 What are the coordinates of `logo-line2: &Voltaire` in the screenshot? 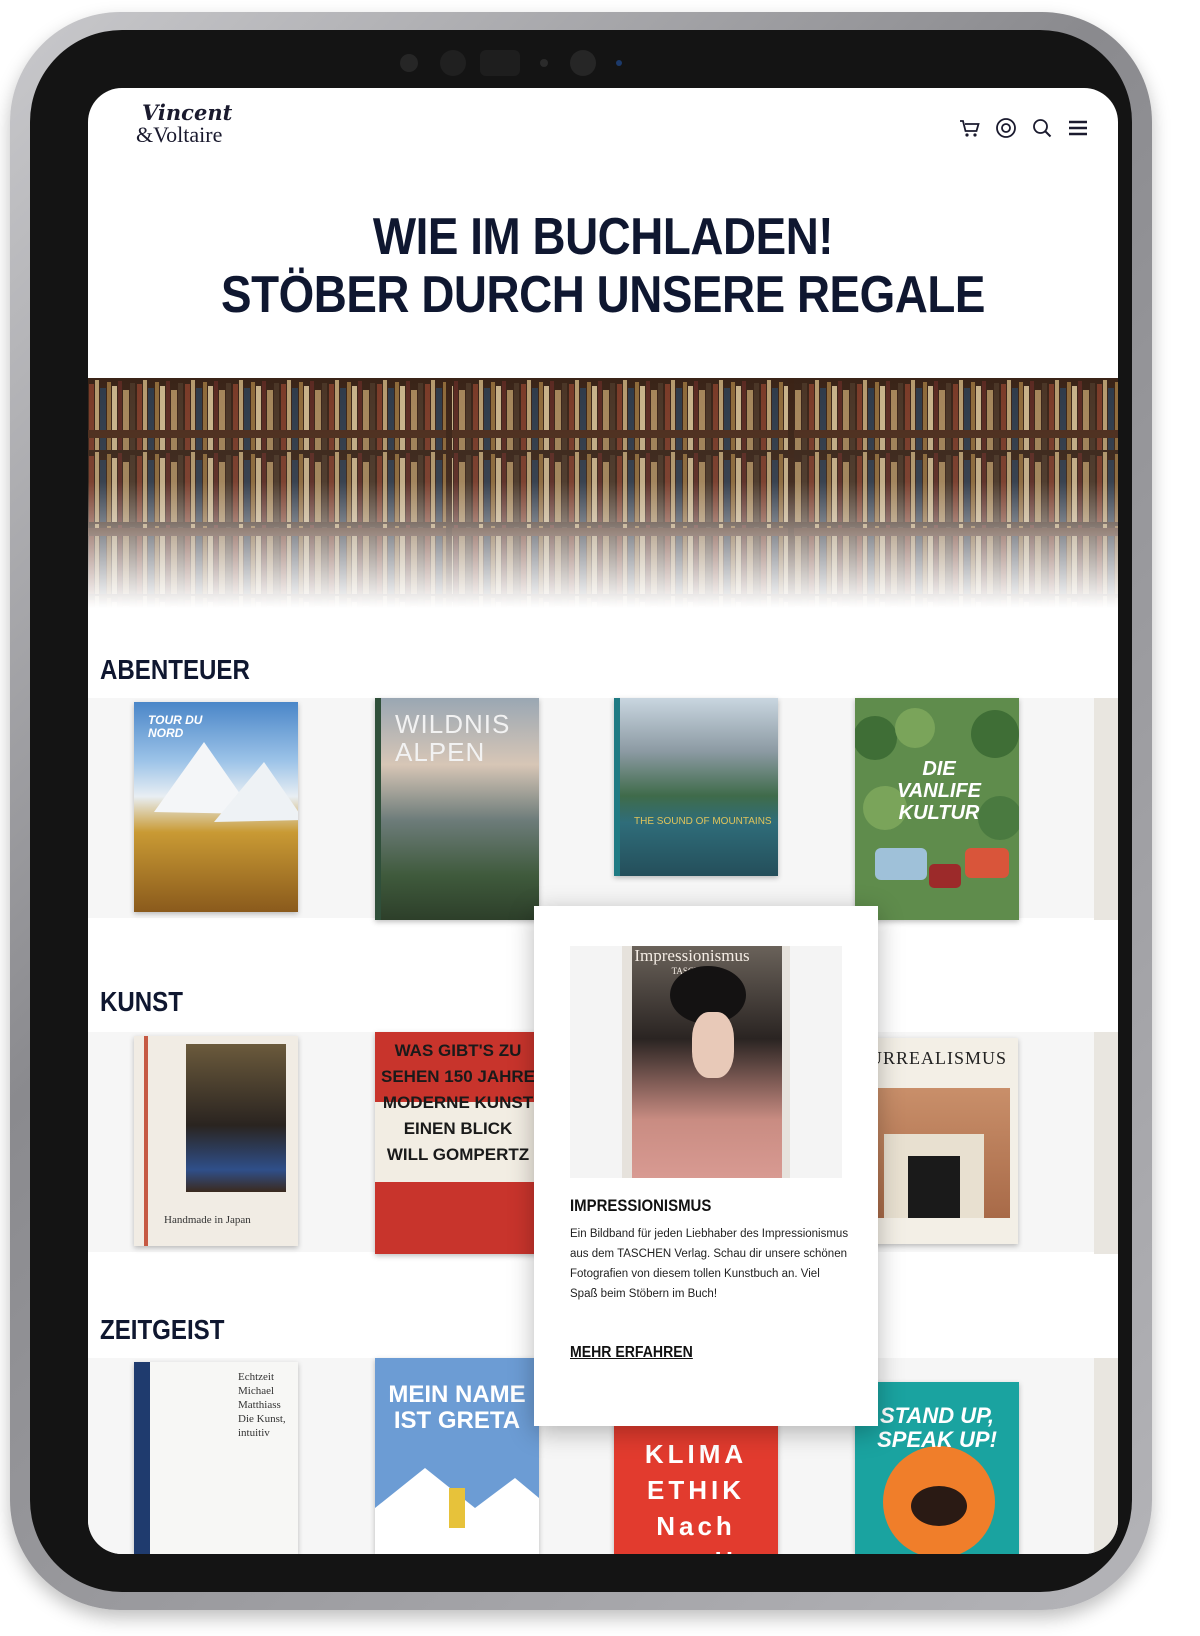 It's located at (179, 134).